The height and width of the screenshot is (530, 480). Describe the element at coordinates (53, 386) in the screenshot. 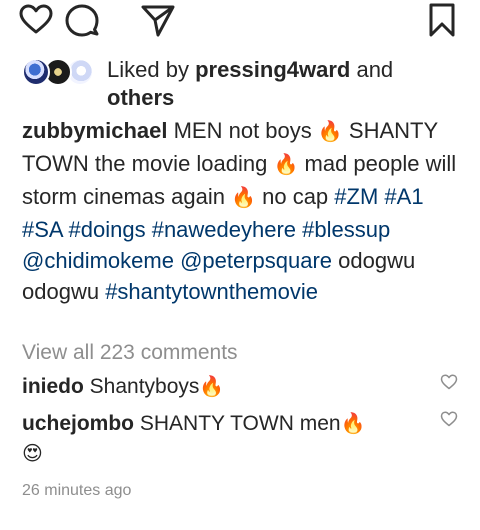

I see `comment-username-link: iniedo` at that location.